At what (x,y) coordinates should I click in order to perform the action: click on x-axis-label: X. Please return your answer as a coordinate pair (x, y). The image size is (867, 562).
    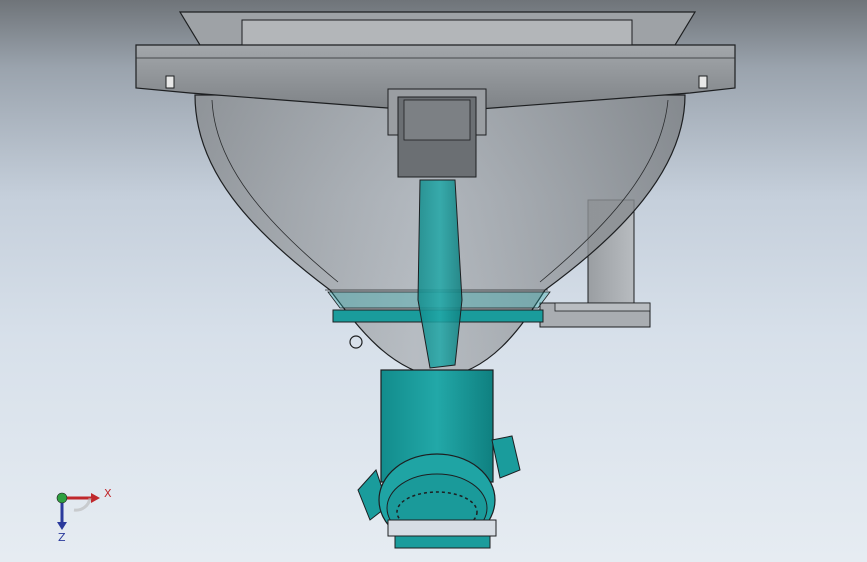
    Looking at the image, I should click on (108, 493).